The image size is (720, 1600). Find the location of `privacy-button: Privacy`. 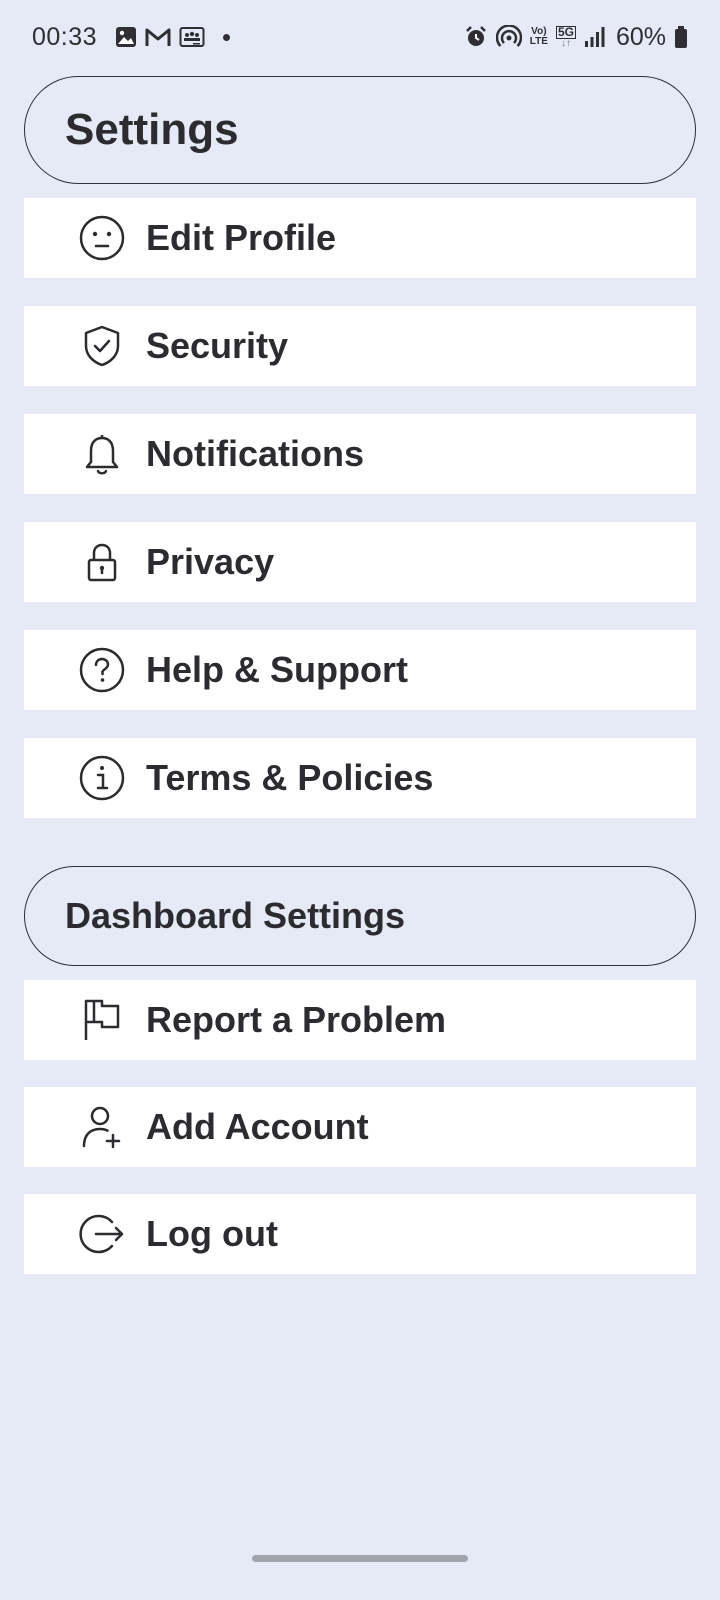

privacy-button: Privacy is located at coordinates (360, 562).